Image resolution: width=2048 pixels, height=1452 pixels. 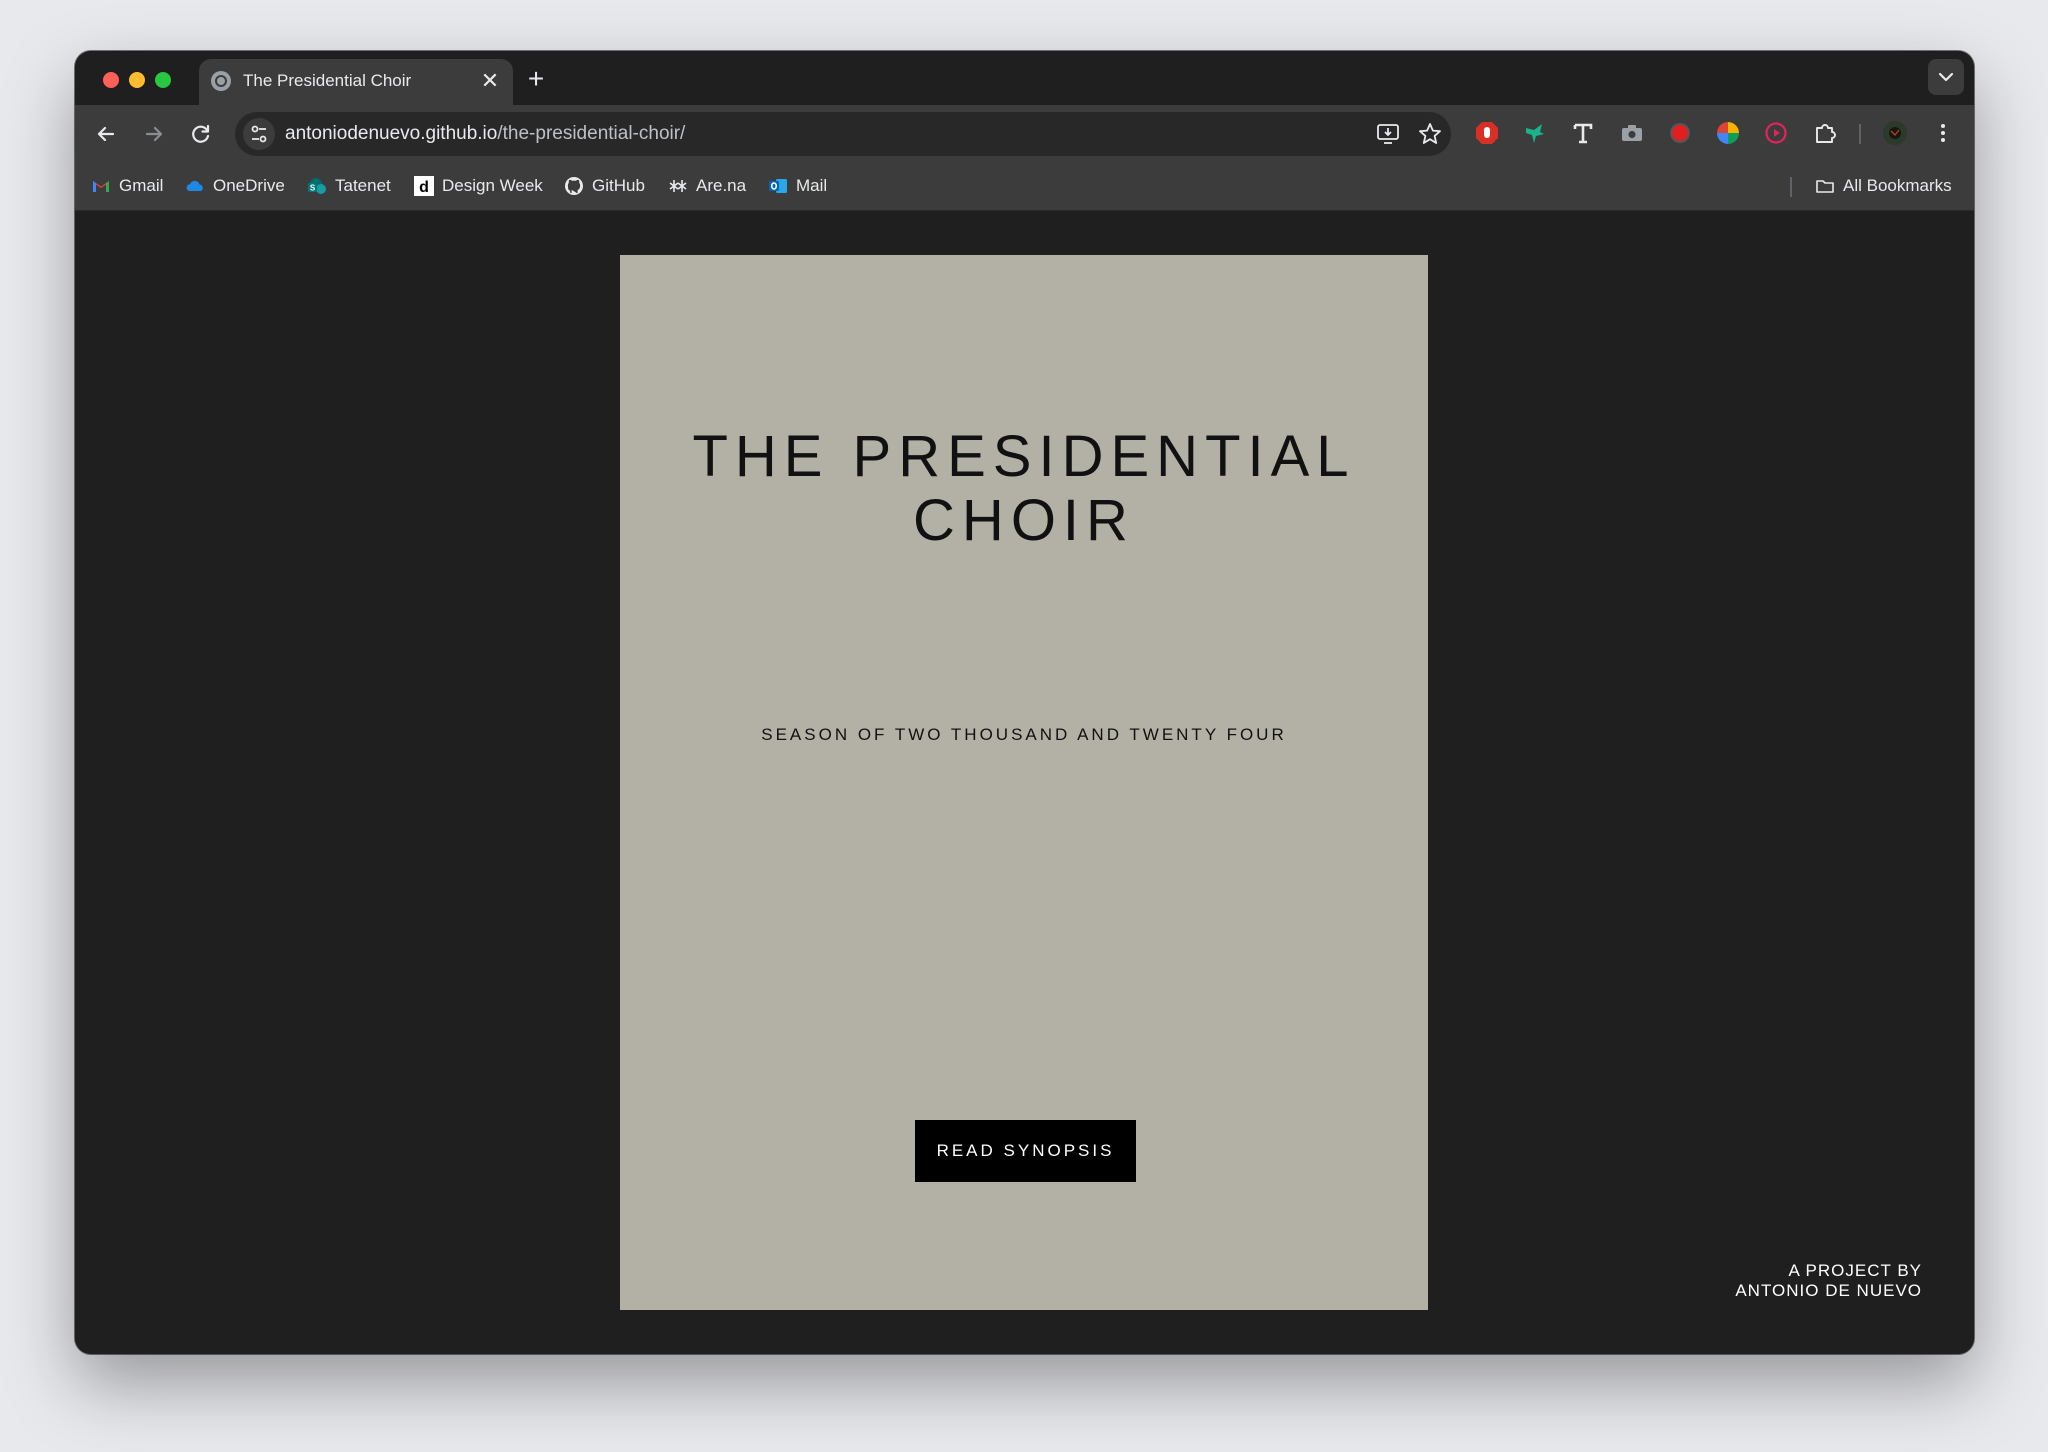 I want to click on new-tab-button: +, so click(x=536, y=80).